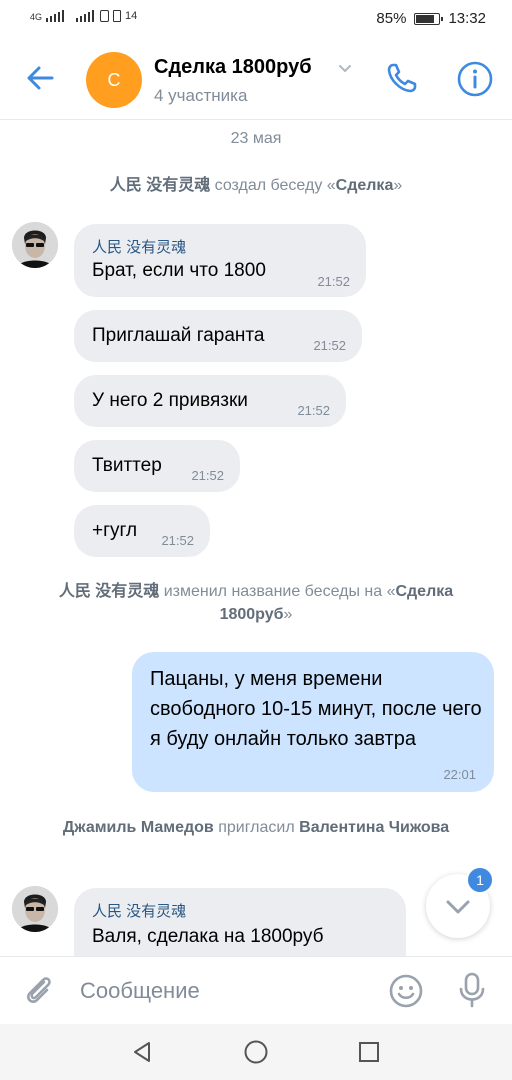  Describe the element at coordinates (467, 18) in the screenshot. I see `clock: 13:32` at that location.